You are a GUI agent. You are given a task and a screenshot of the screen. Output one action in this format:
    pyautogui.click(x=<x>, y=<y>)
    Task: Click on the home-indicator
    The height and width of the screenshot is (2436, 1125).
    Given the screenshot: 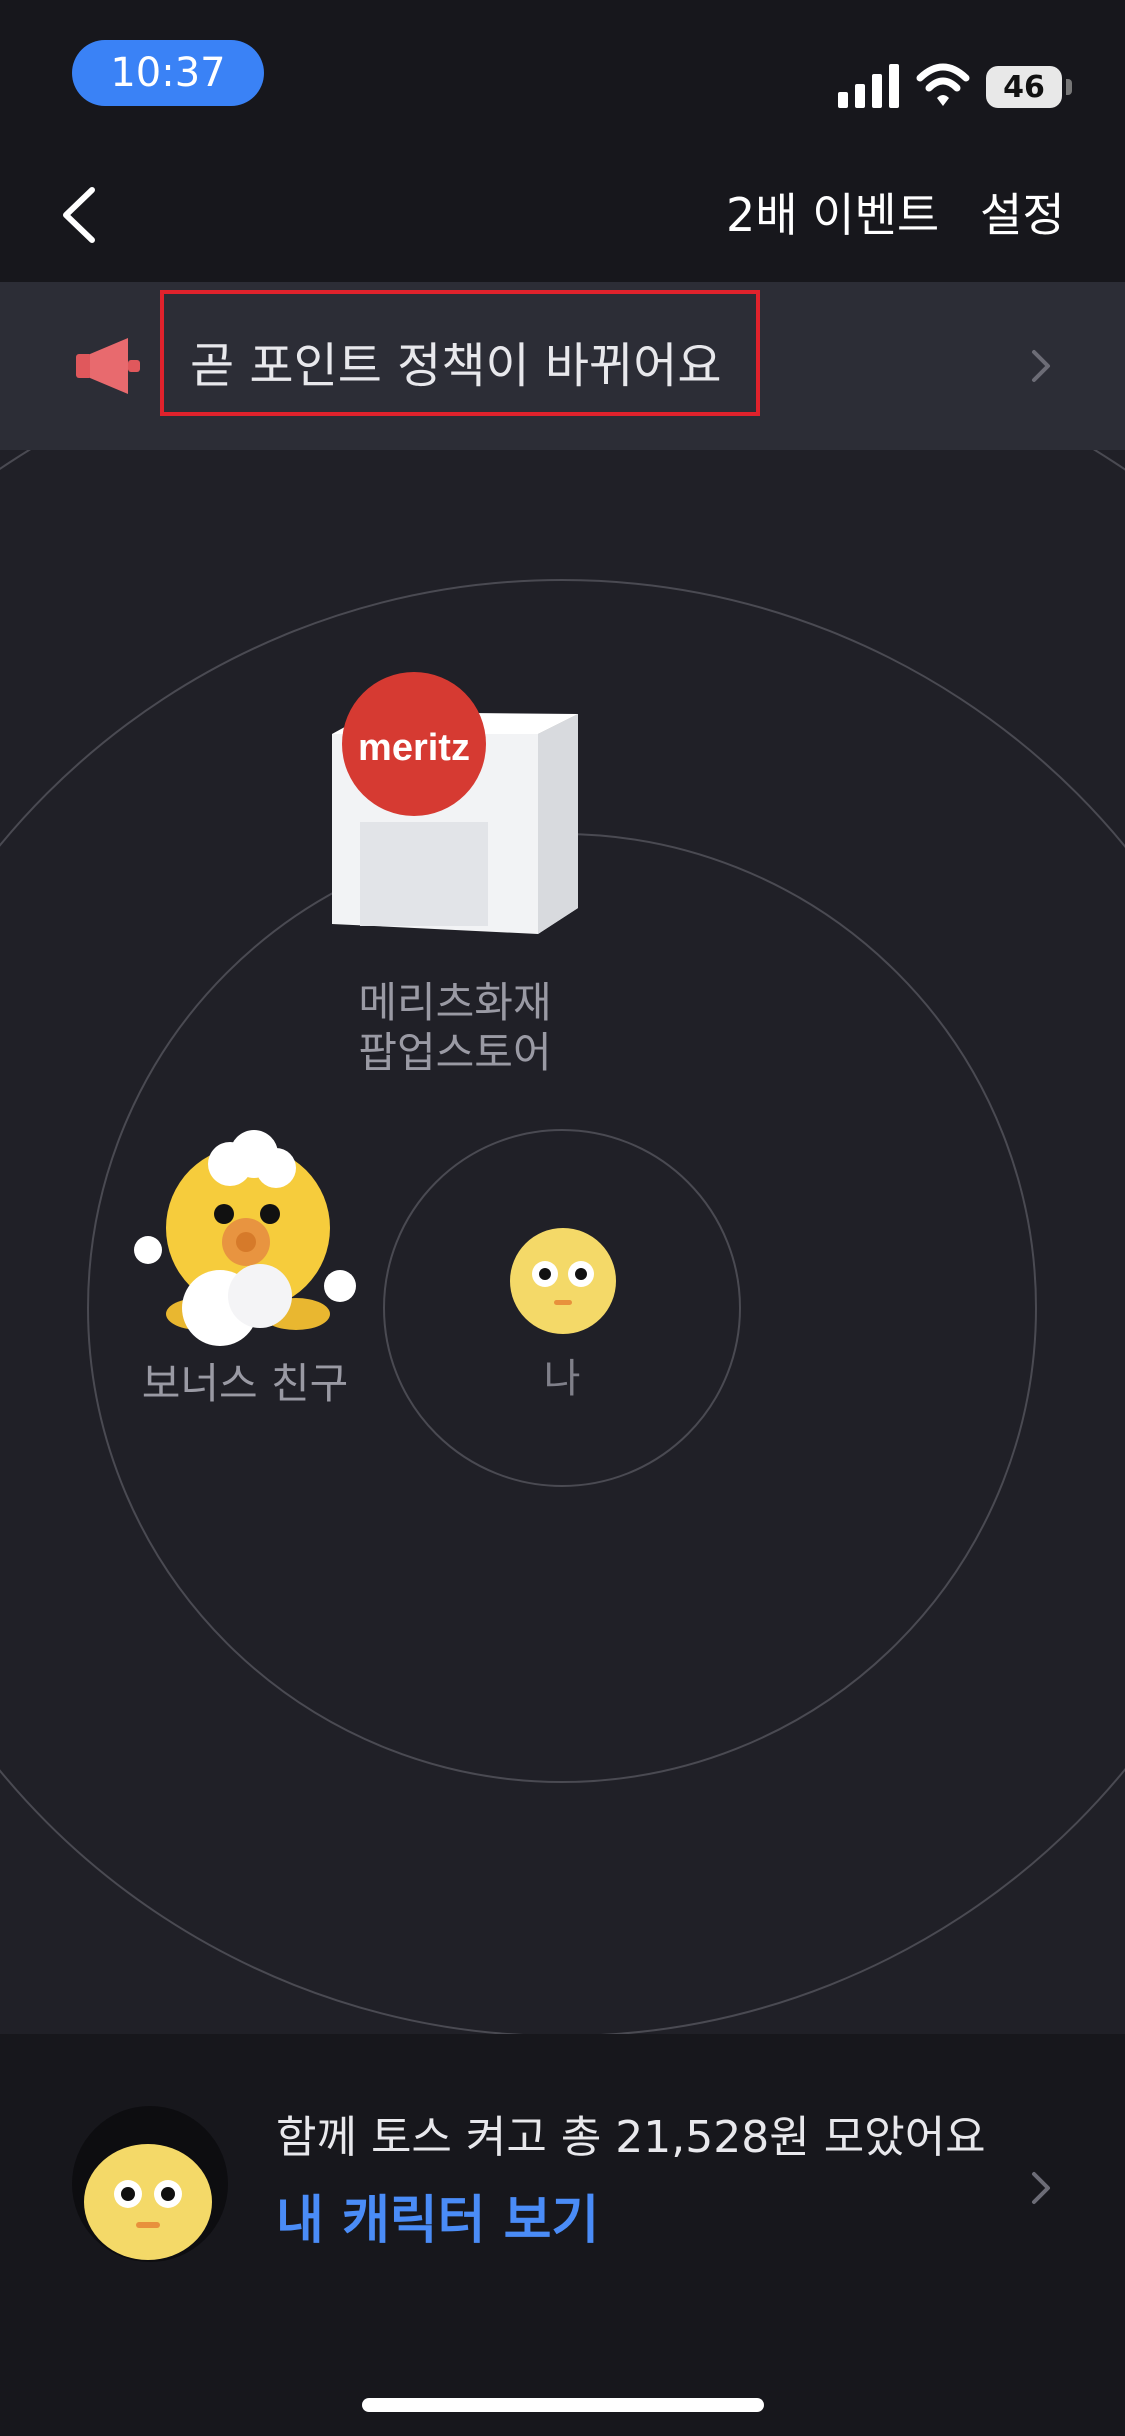 What is the action you would take?
    pyautogui.click(x=563, y=2405)
    